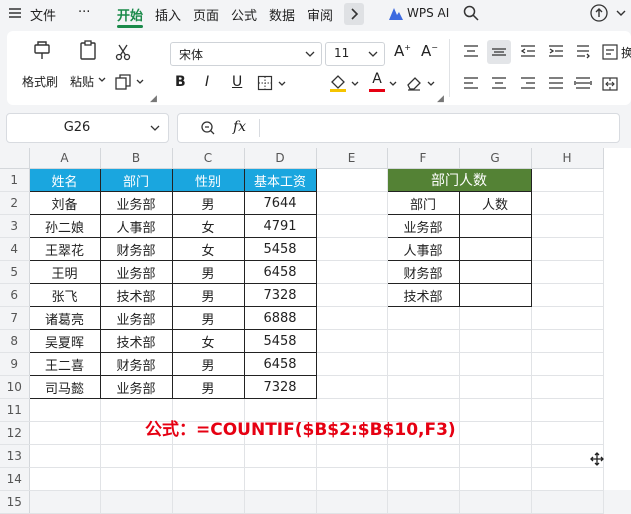  What do you see at coordinates (208, 387) in the screenshot?
I see `cell-c10: 男` at bounding box center [208, 387].